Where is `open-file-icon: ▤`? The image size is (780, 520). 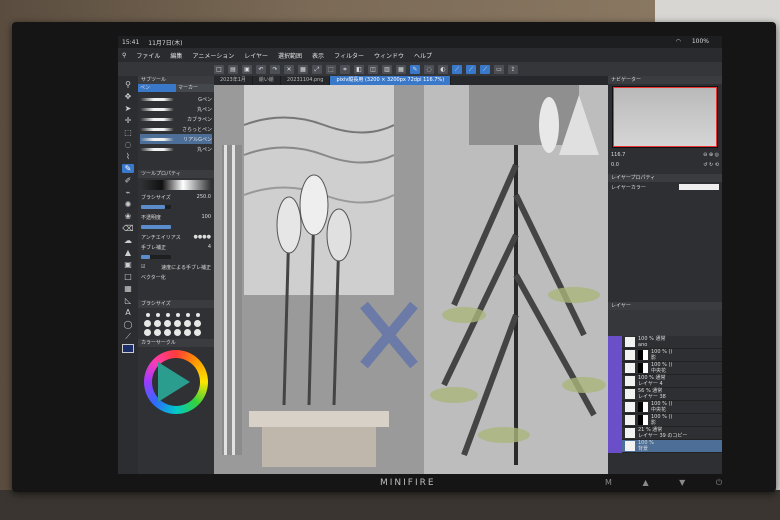 open-file-icon: ▤ is located at coordinates (233, 69).